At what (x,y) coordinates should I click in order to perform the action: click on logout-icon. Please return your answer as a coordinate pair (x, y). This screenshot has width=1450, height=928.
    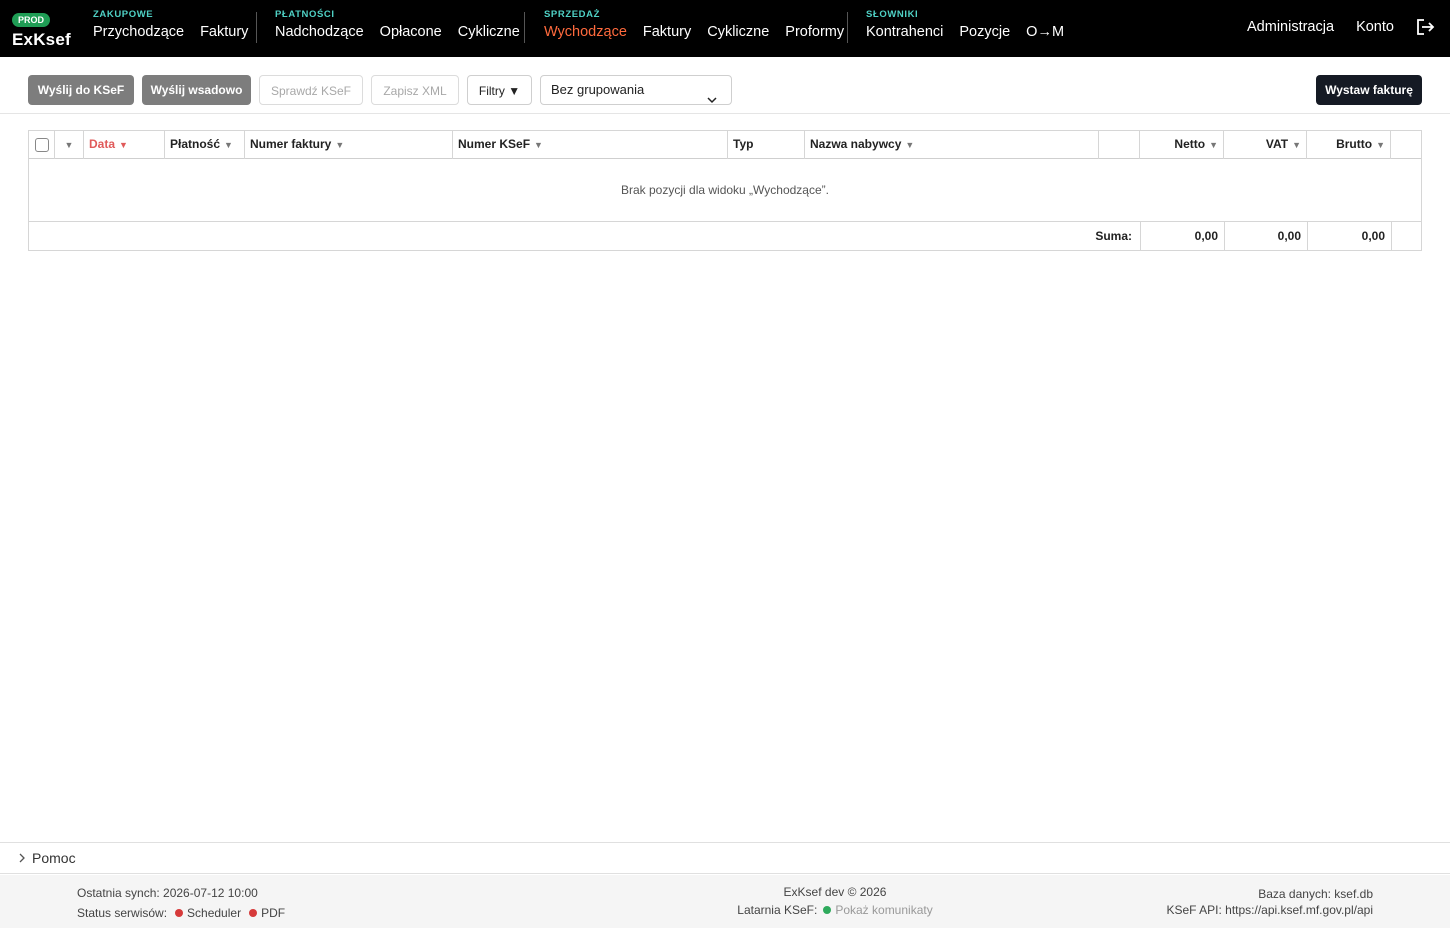
    Looking at the image, I should click on (1426, 27).